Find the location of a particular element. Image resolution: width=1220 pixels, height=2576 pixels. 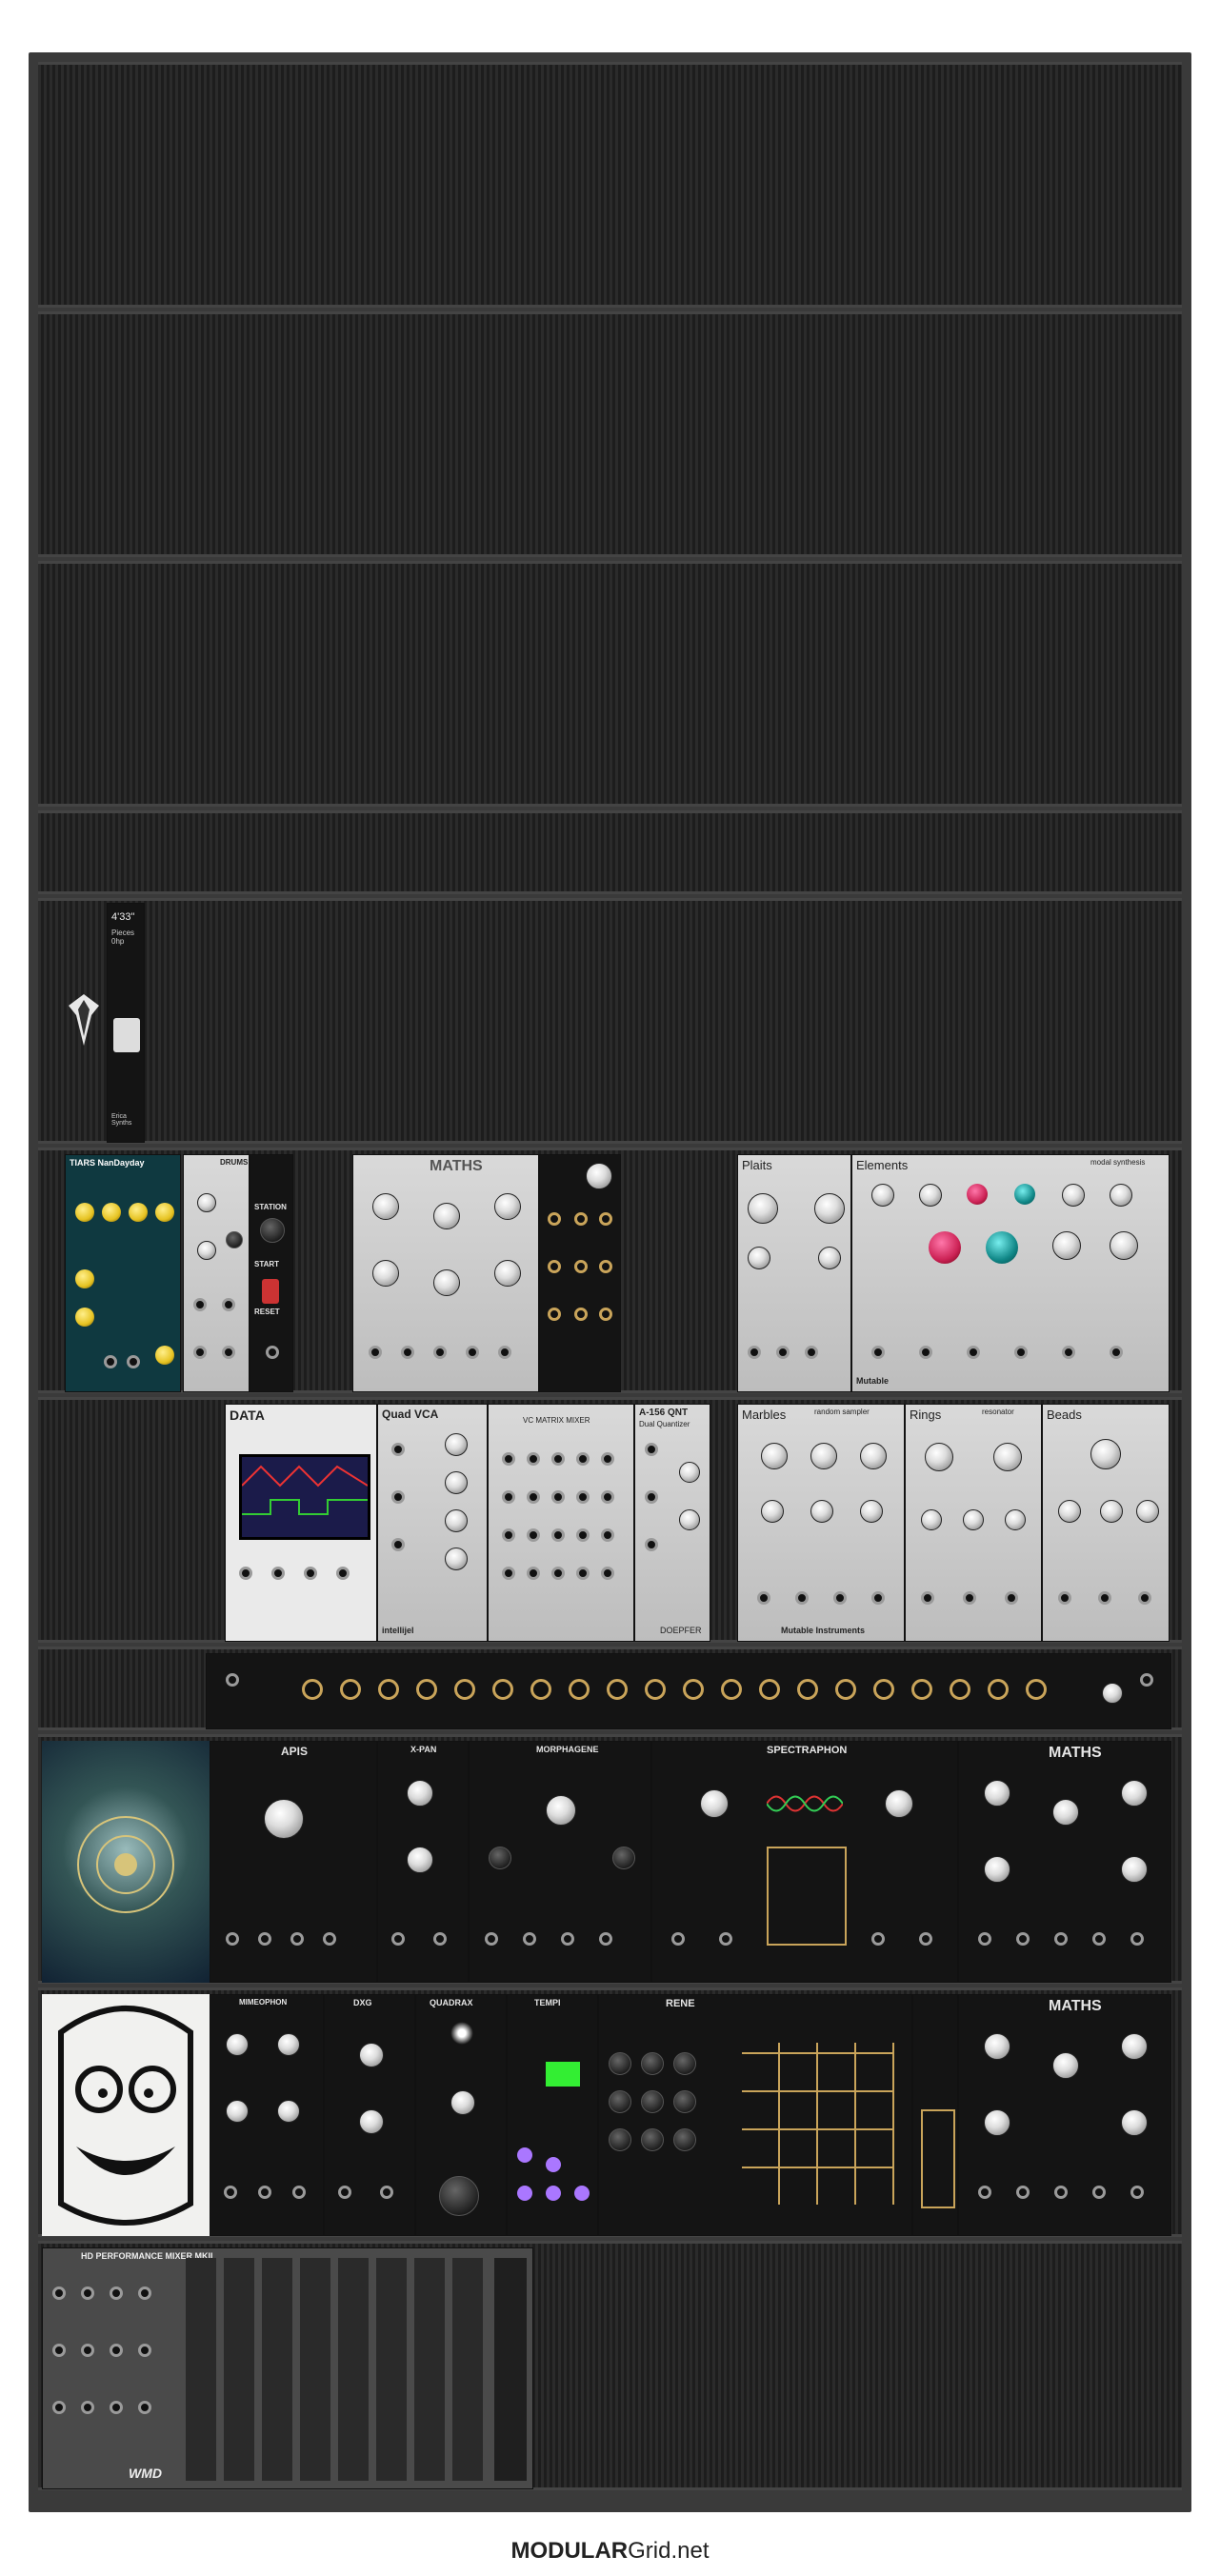

station-knob is located at coordinates (272, 1231).